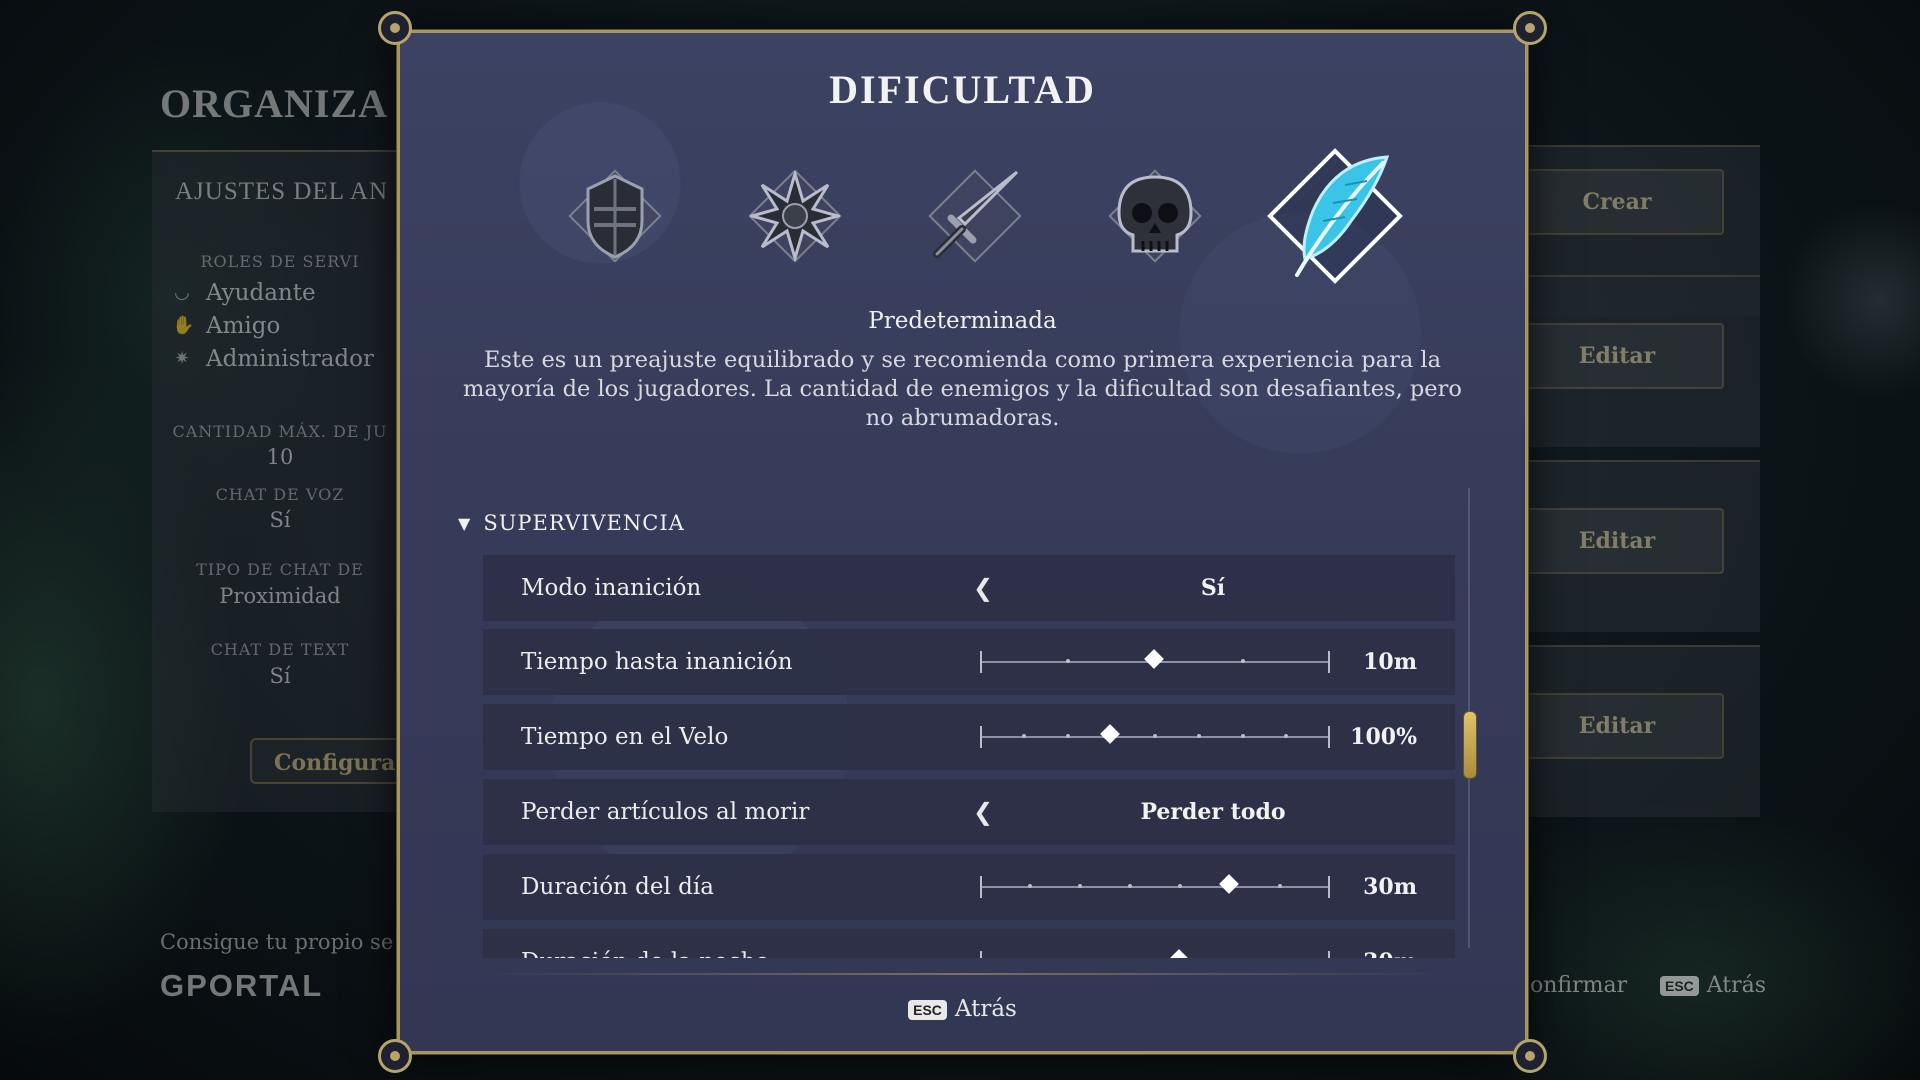  I want to click on difficulty-option-skull, so click(1155, 216).